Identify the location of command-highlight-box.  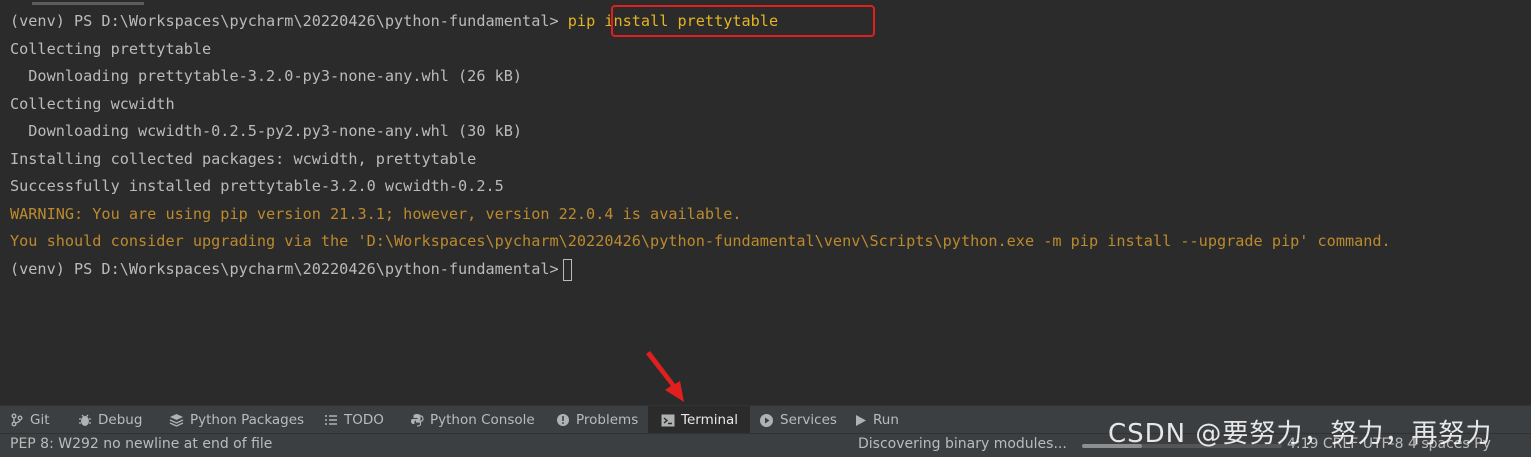
(743, 21).